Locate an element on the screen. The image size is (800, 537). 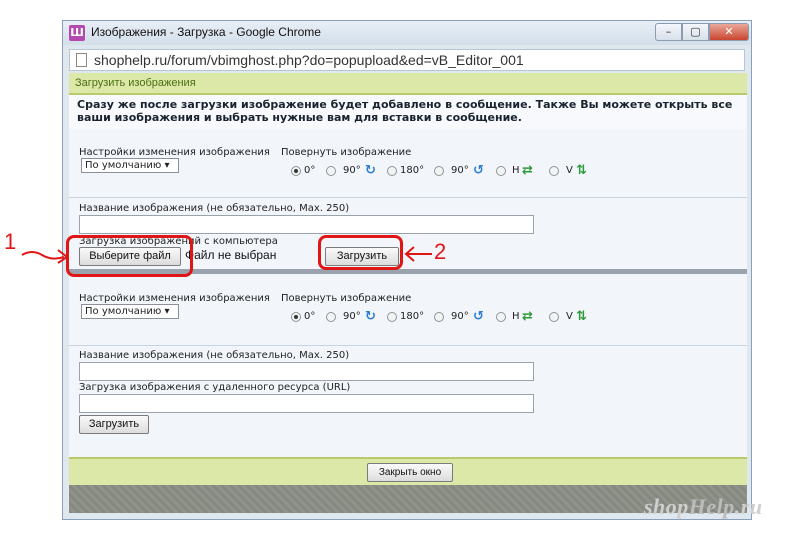
annotation-box-choose-file is located at coordinates (129, 256).